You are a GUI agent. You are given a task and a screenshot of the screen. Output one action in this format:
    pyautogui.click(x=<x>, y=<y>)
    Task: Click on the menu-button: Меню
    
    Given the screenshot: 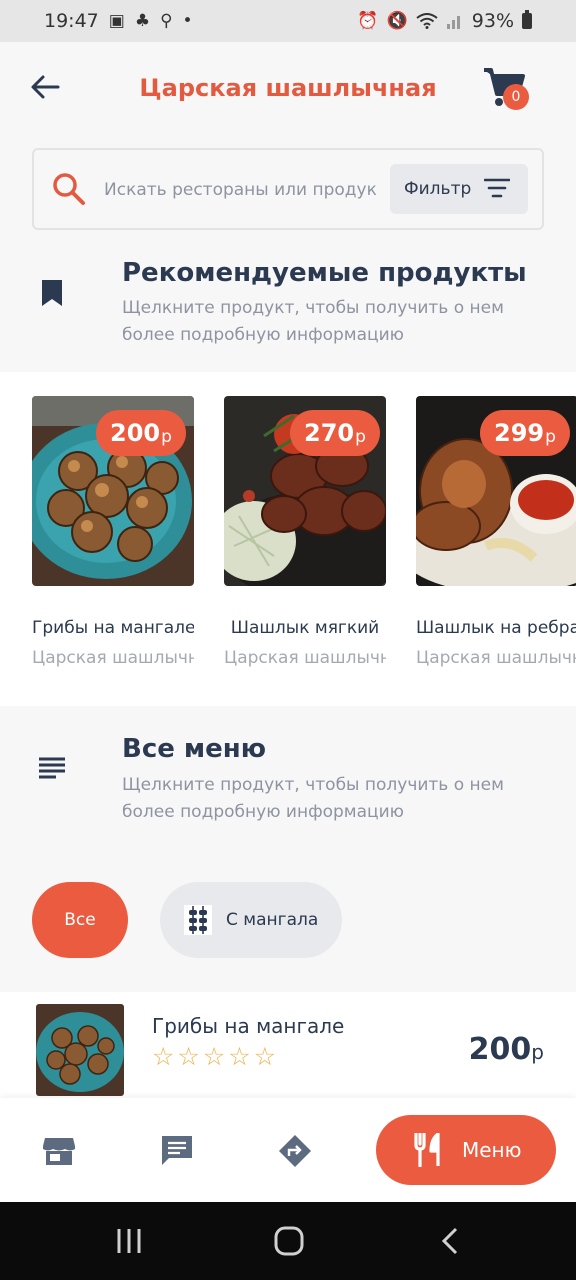 What is the action you would take?
    pyautogui.click(x=466, y=1150)
    